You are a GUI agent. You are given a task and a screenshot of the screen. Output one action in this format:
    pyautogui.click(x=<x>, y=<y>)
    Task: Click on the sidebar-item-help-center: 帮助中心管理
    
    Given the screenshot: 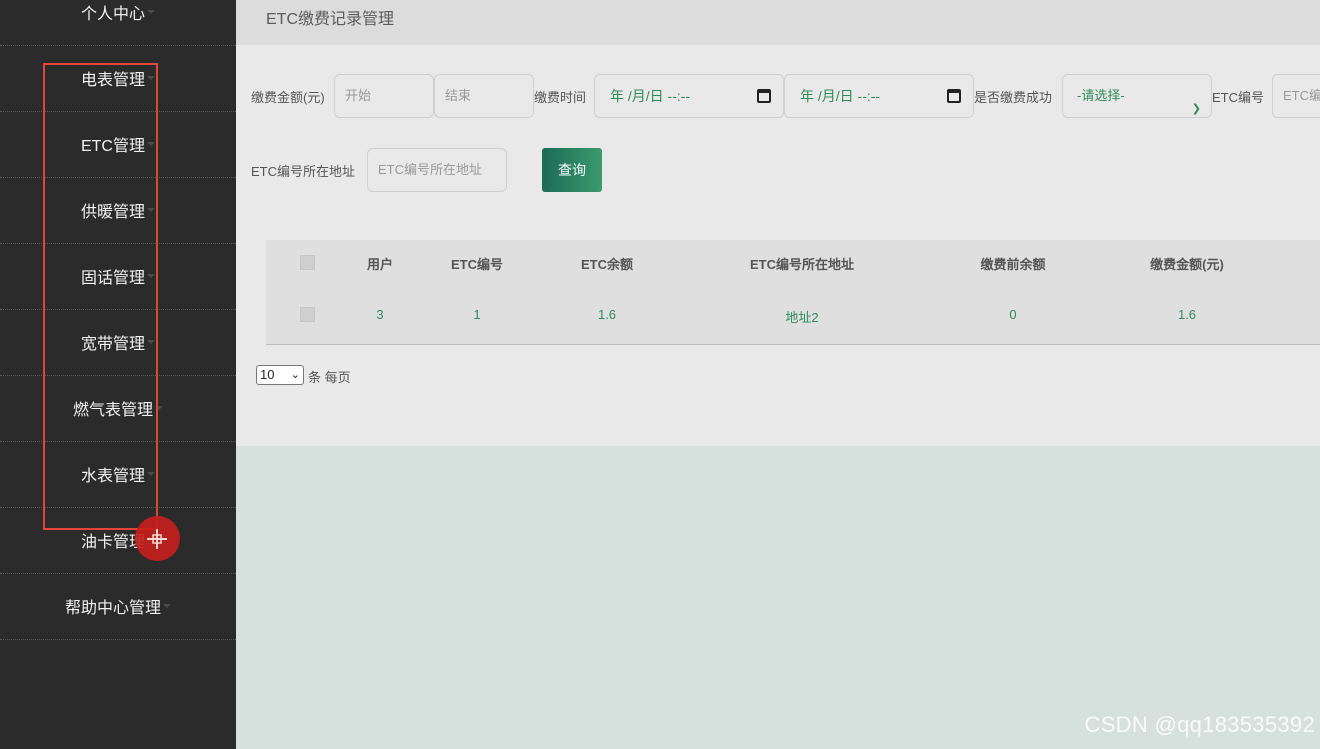 What is the action you would take?
    pyautogui.click(x=118, y=607)
    